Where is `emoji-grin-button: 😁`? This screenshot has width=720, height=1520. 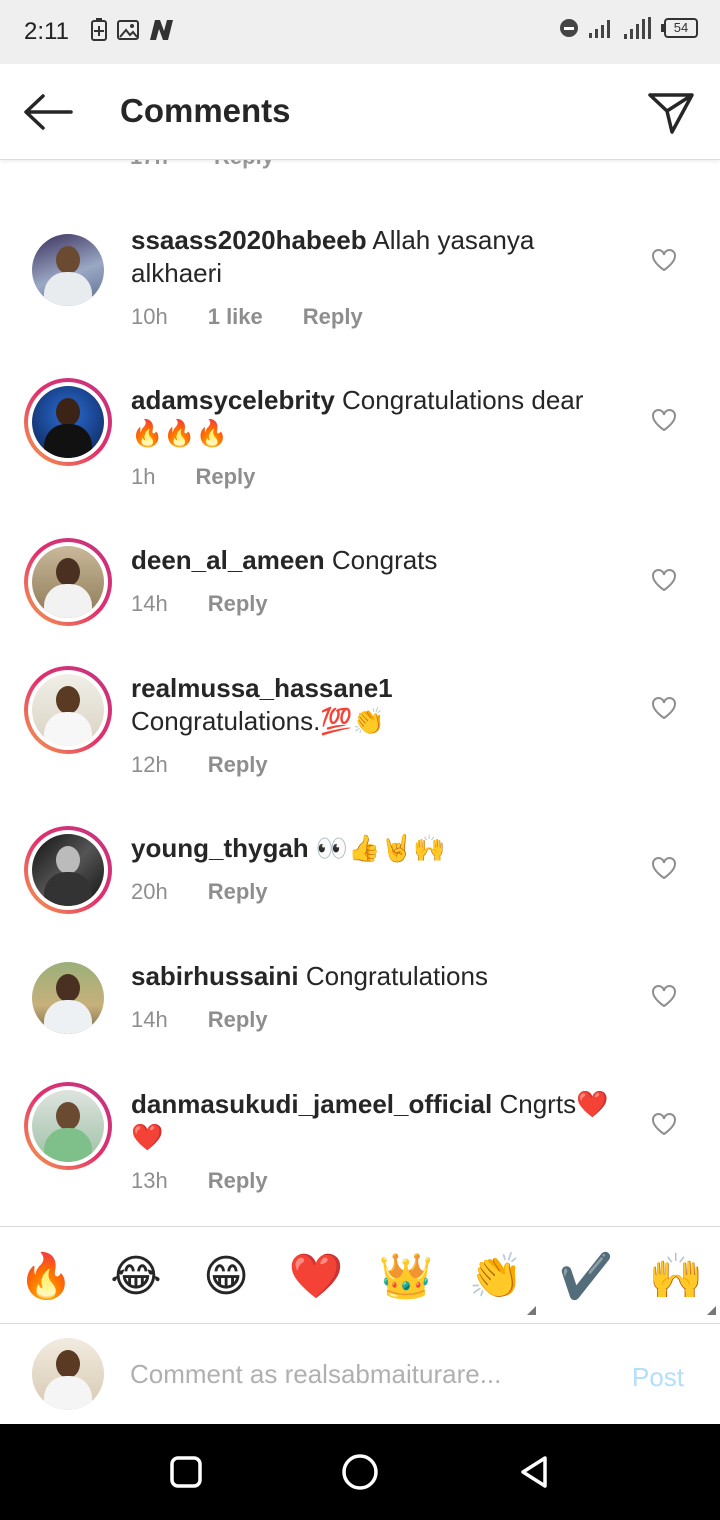
emoji-grin-button: 😁 is located at coordinates (226, 1277).